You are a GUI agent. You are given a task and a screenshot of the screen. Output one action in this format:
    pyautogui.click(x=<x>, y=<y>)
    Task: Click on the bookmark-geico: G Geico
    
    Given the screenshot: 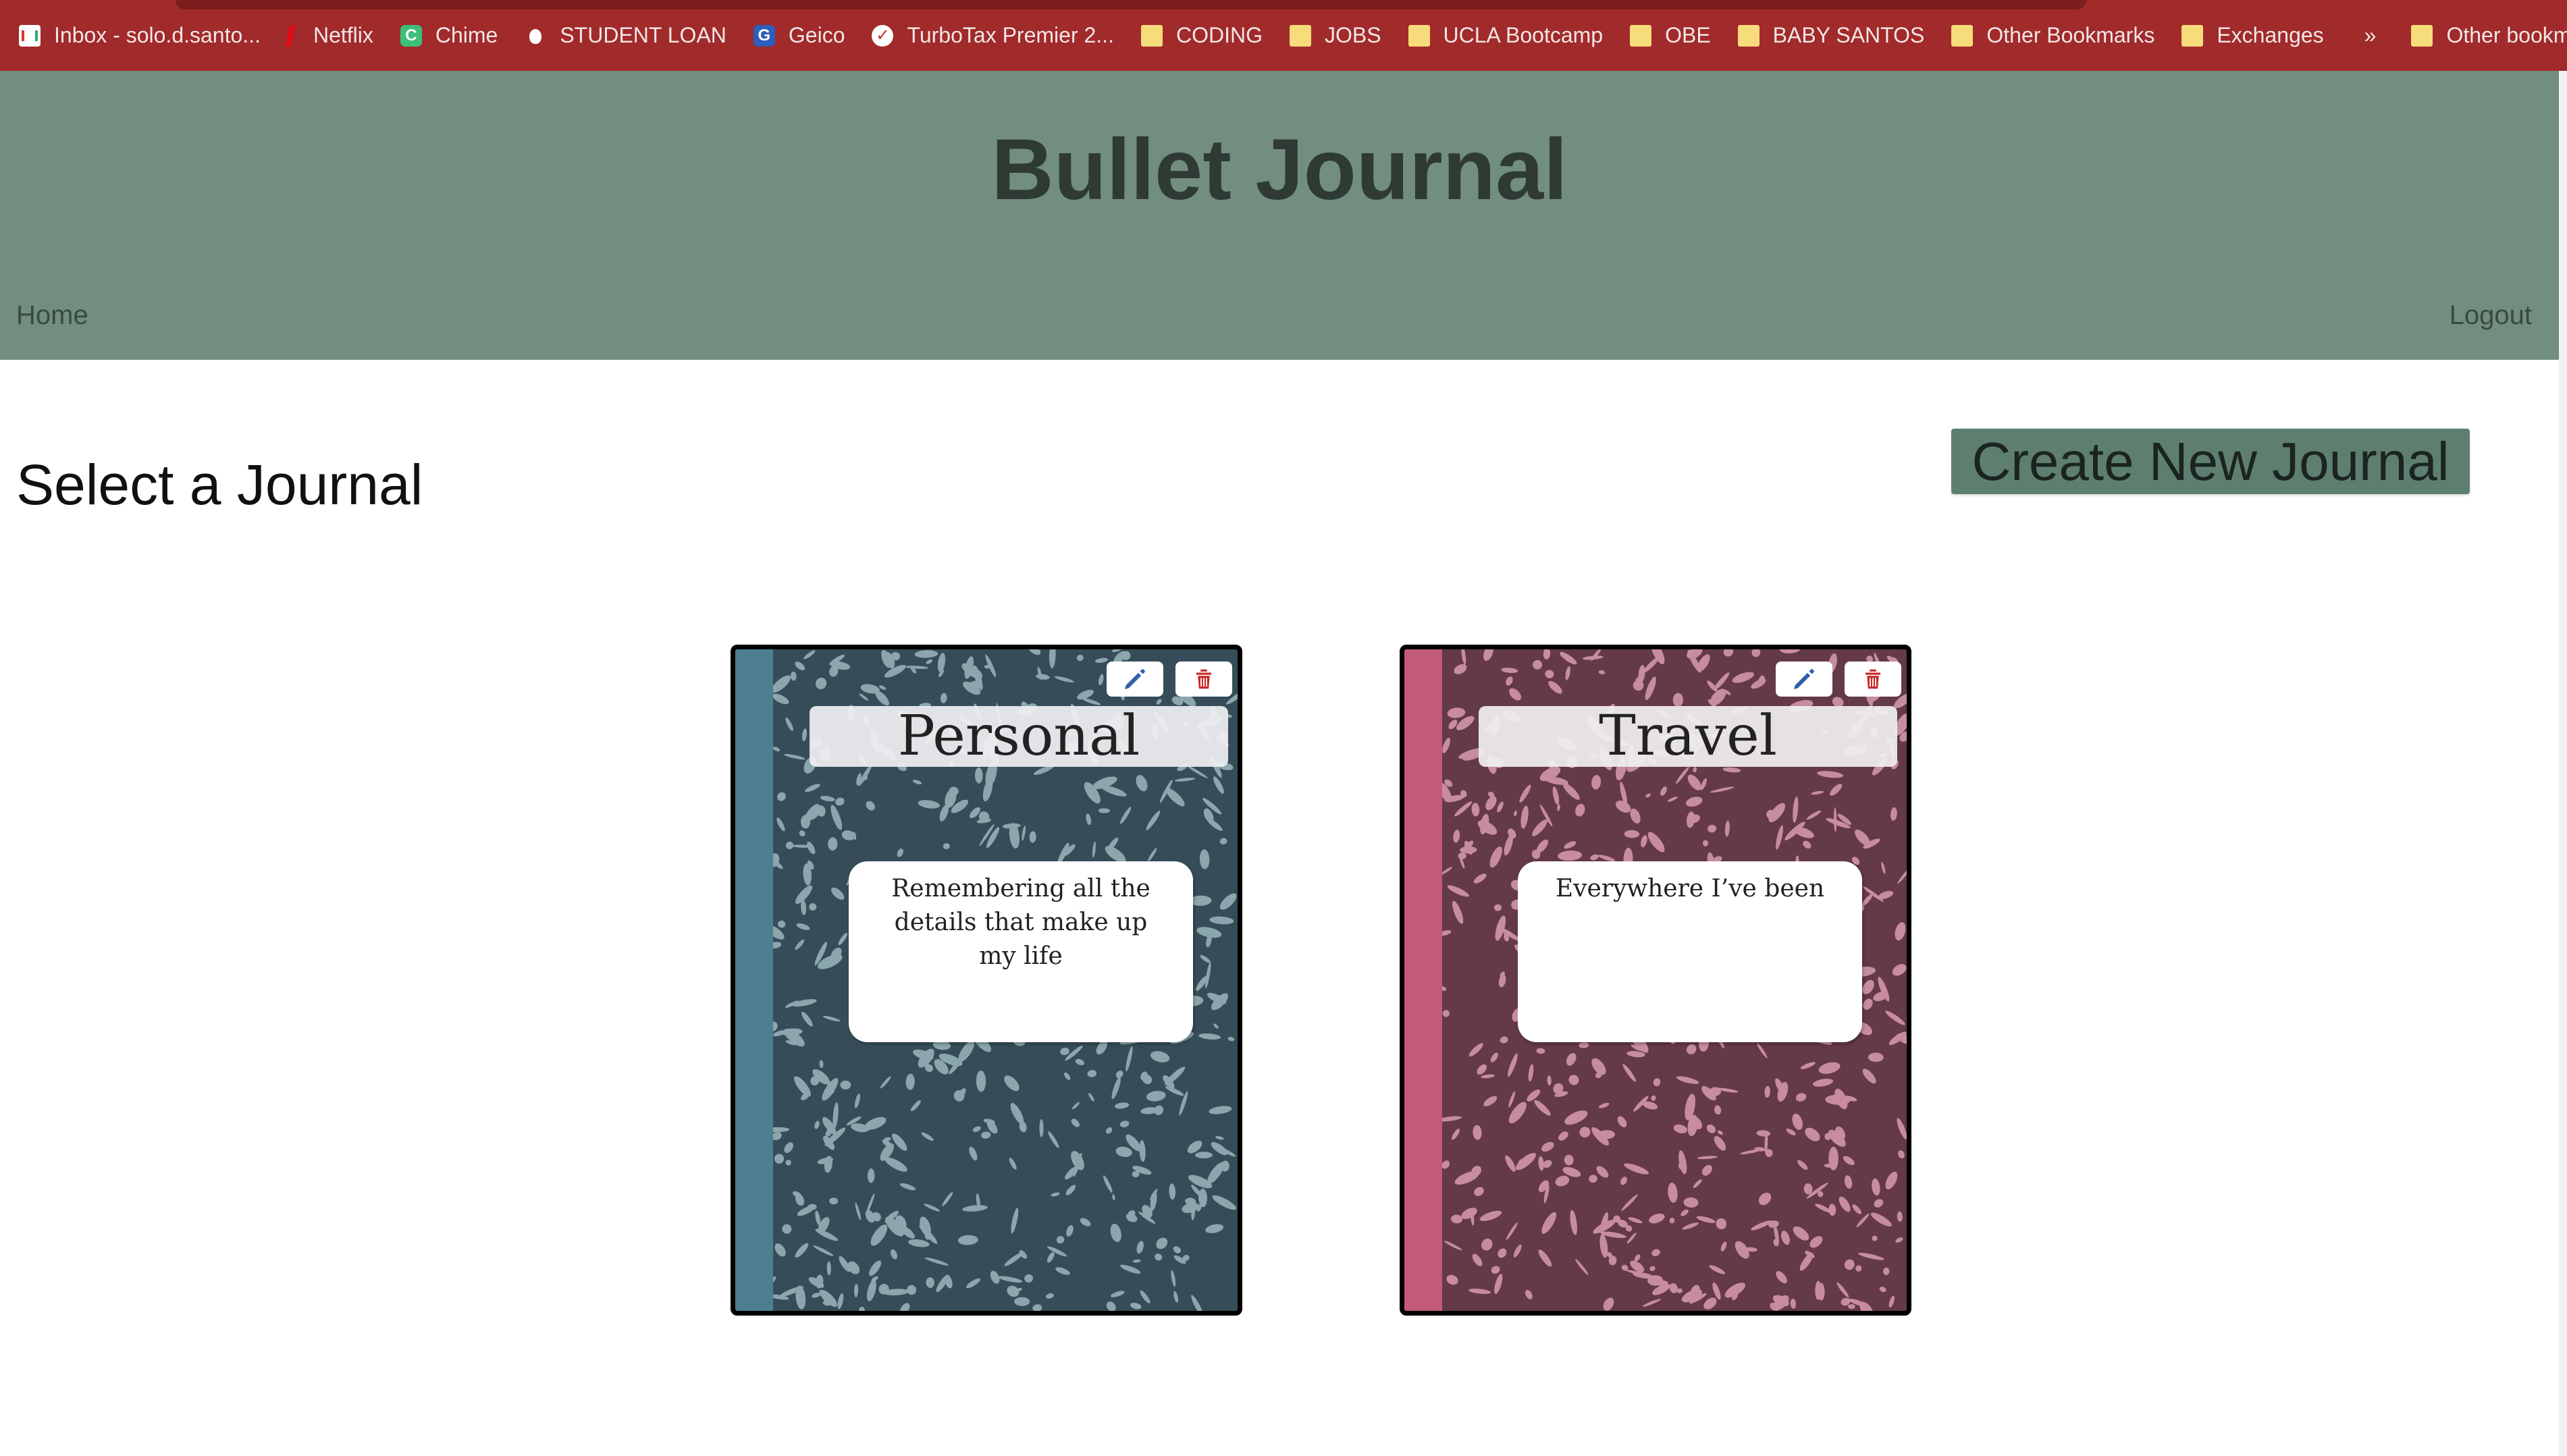 What is the action you would take?
    pyautogui.click(x=799, y=35)
    